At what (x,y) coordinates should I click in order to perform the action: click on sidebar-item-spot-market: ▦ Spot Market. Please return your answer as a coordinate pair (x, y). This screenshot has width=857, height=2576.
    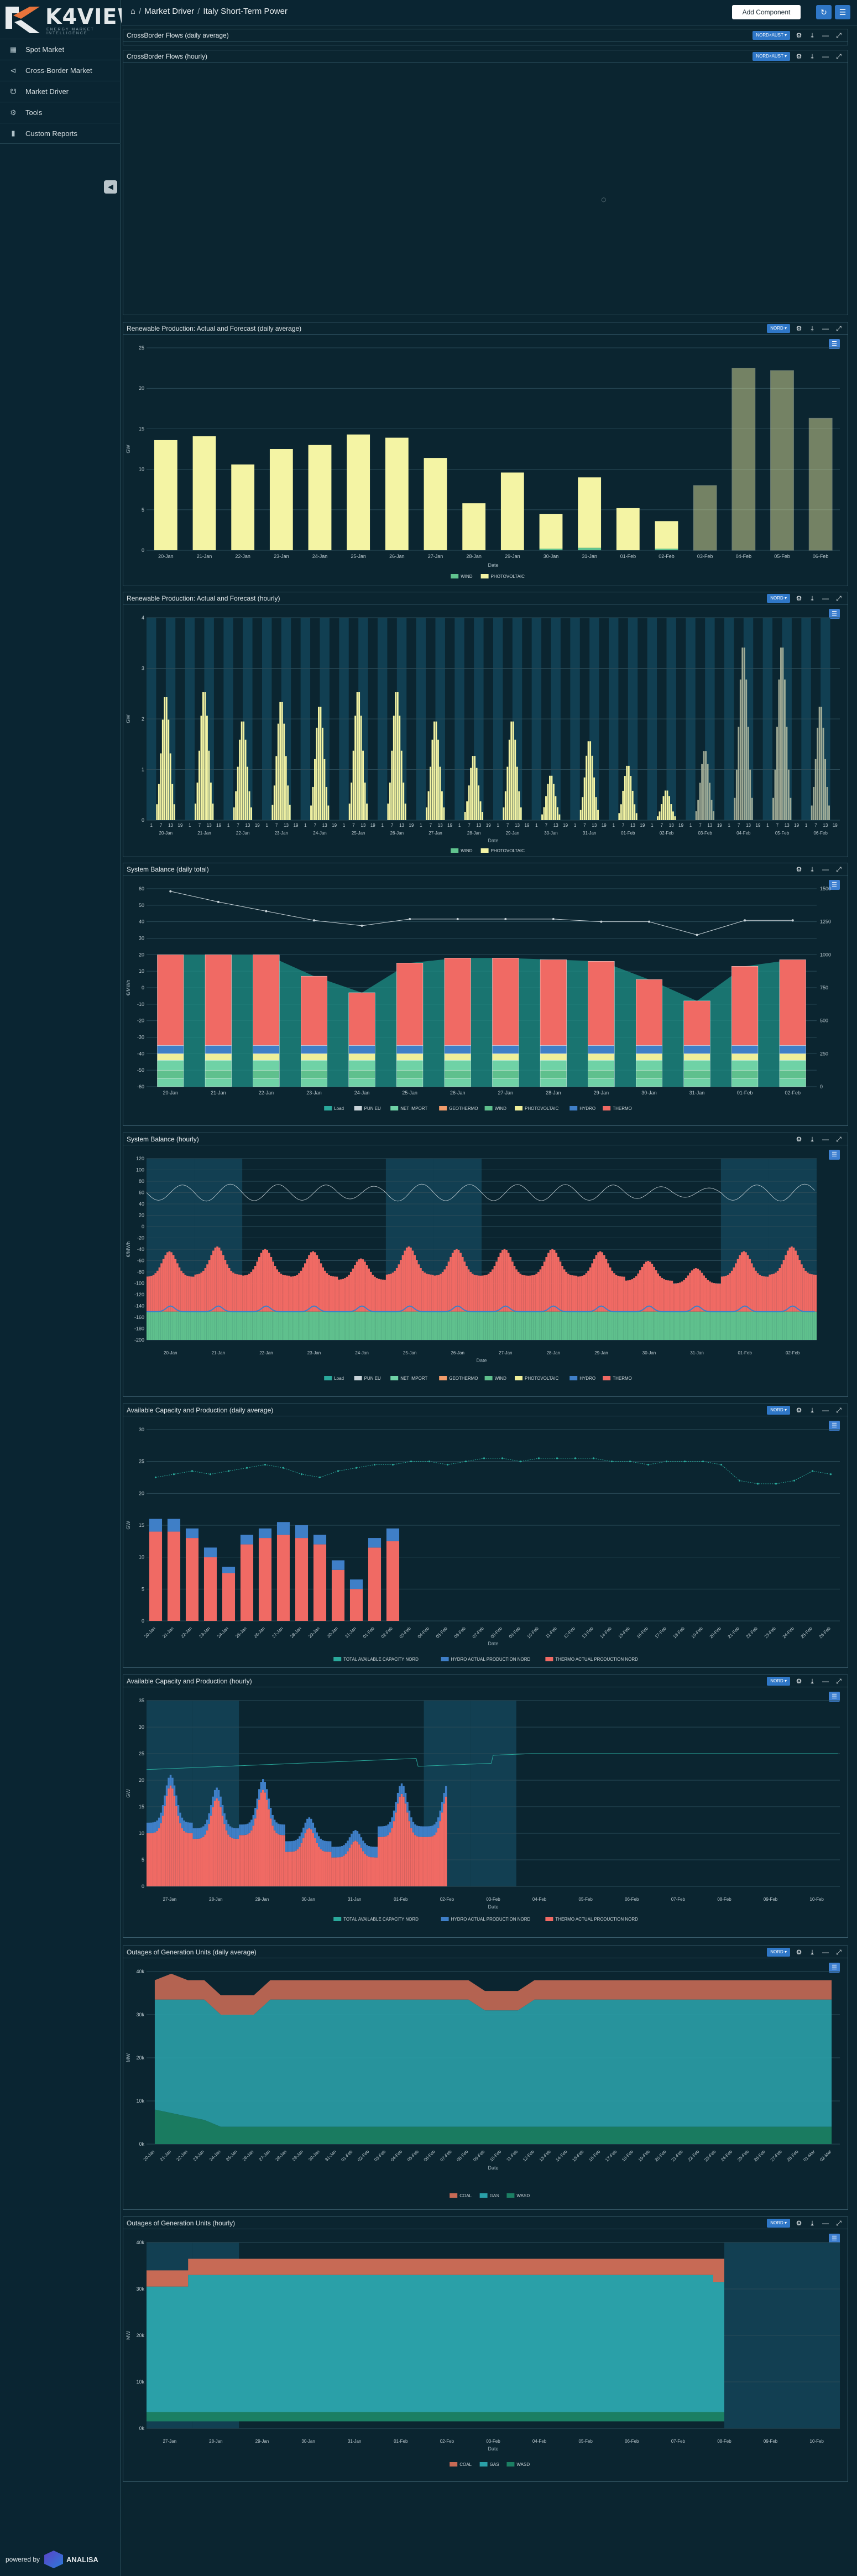
    Looking at the image, I should click on (60, 49).